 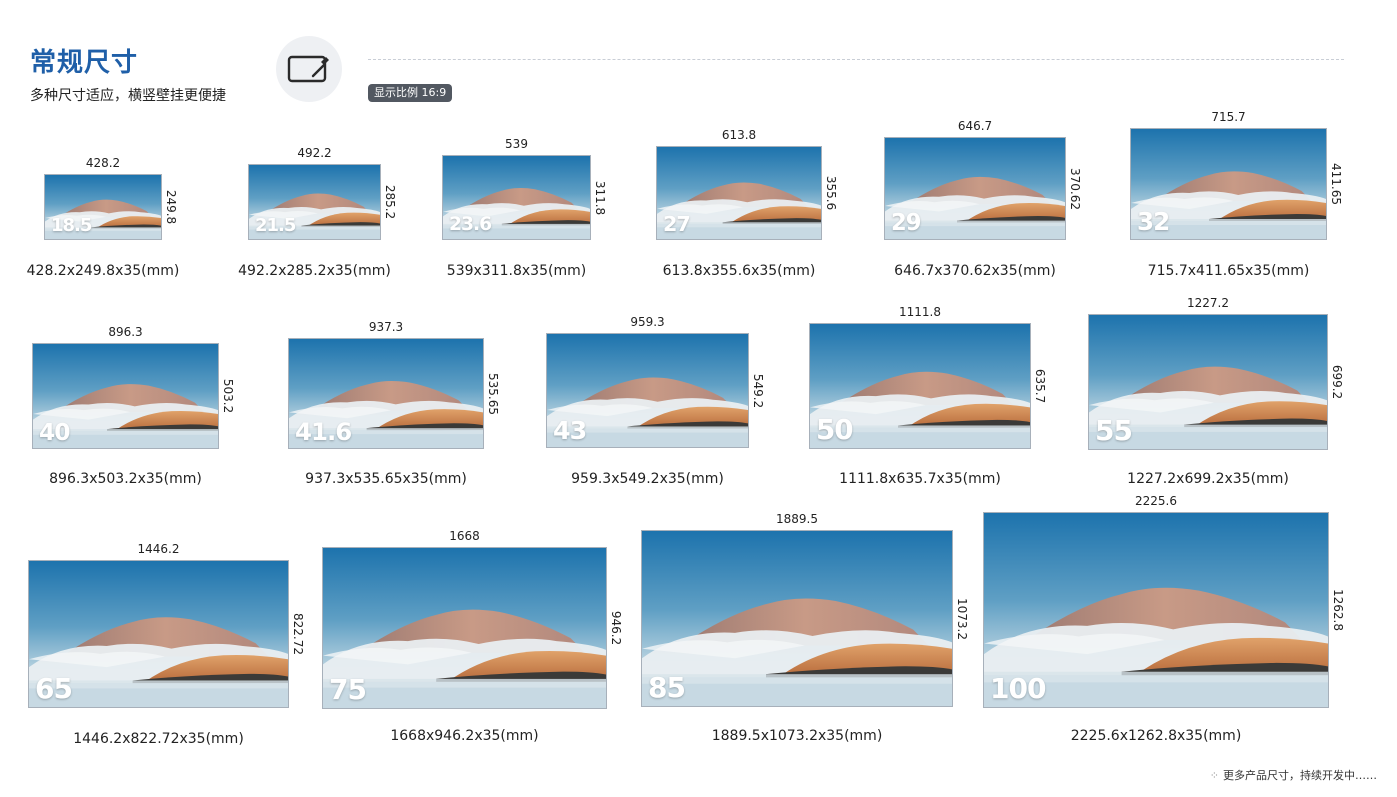 What do you see at coordinates (158, 549) in the screenshot?
I see `width-dimension-label: 1446.2` at bounding box center [158, 549].